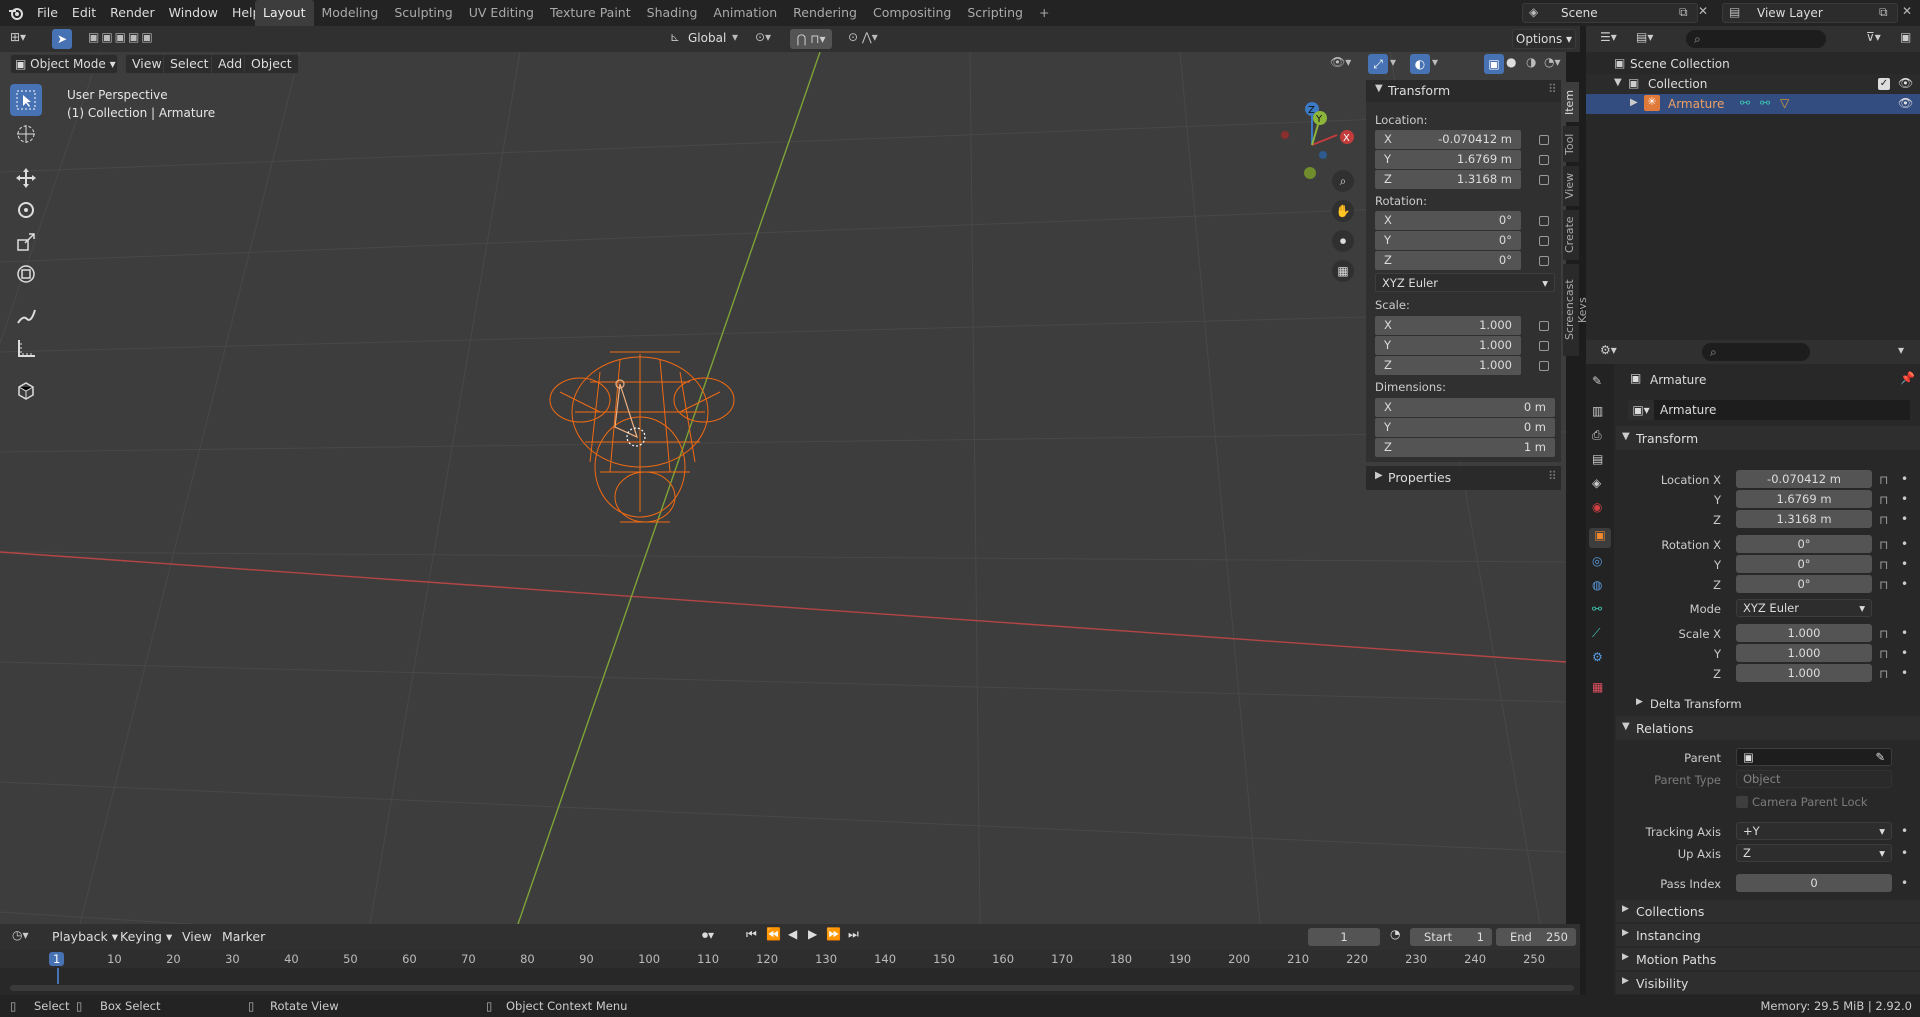 The width and height of the screenshot is (1920, 1017). I want to click on drag-handle-icon: ⠿, so click(1552, 476).